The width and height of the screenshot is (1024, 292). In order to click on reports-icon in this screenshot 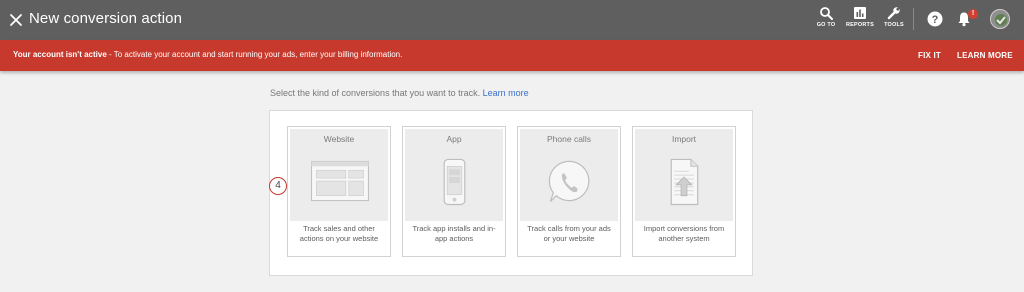, I will do `click(860, 13)`.